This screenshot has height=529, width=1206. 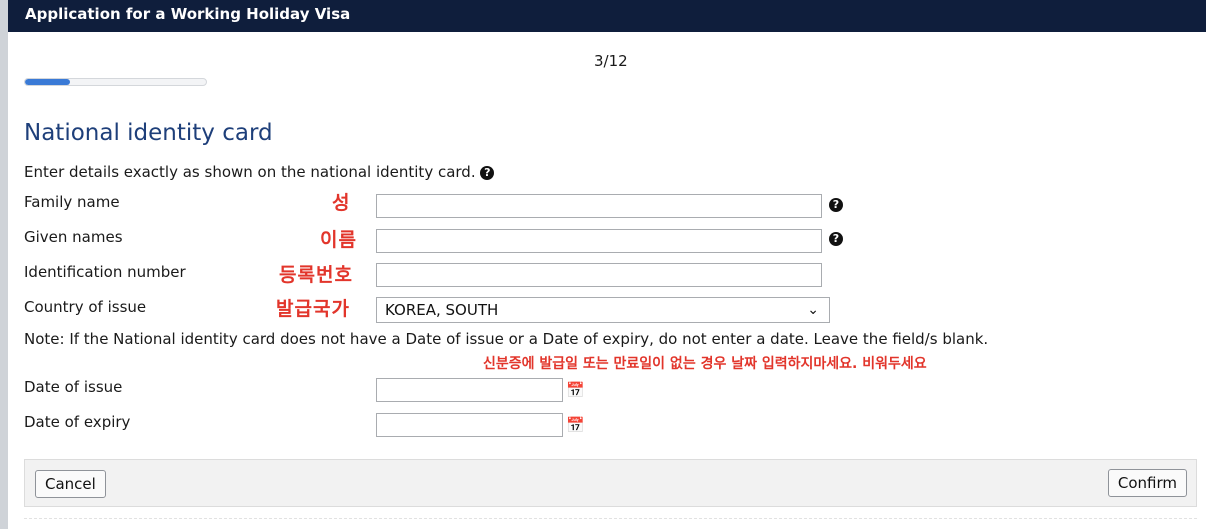 I want to click on family-name-label: Family name, so click(x=72, y=202).